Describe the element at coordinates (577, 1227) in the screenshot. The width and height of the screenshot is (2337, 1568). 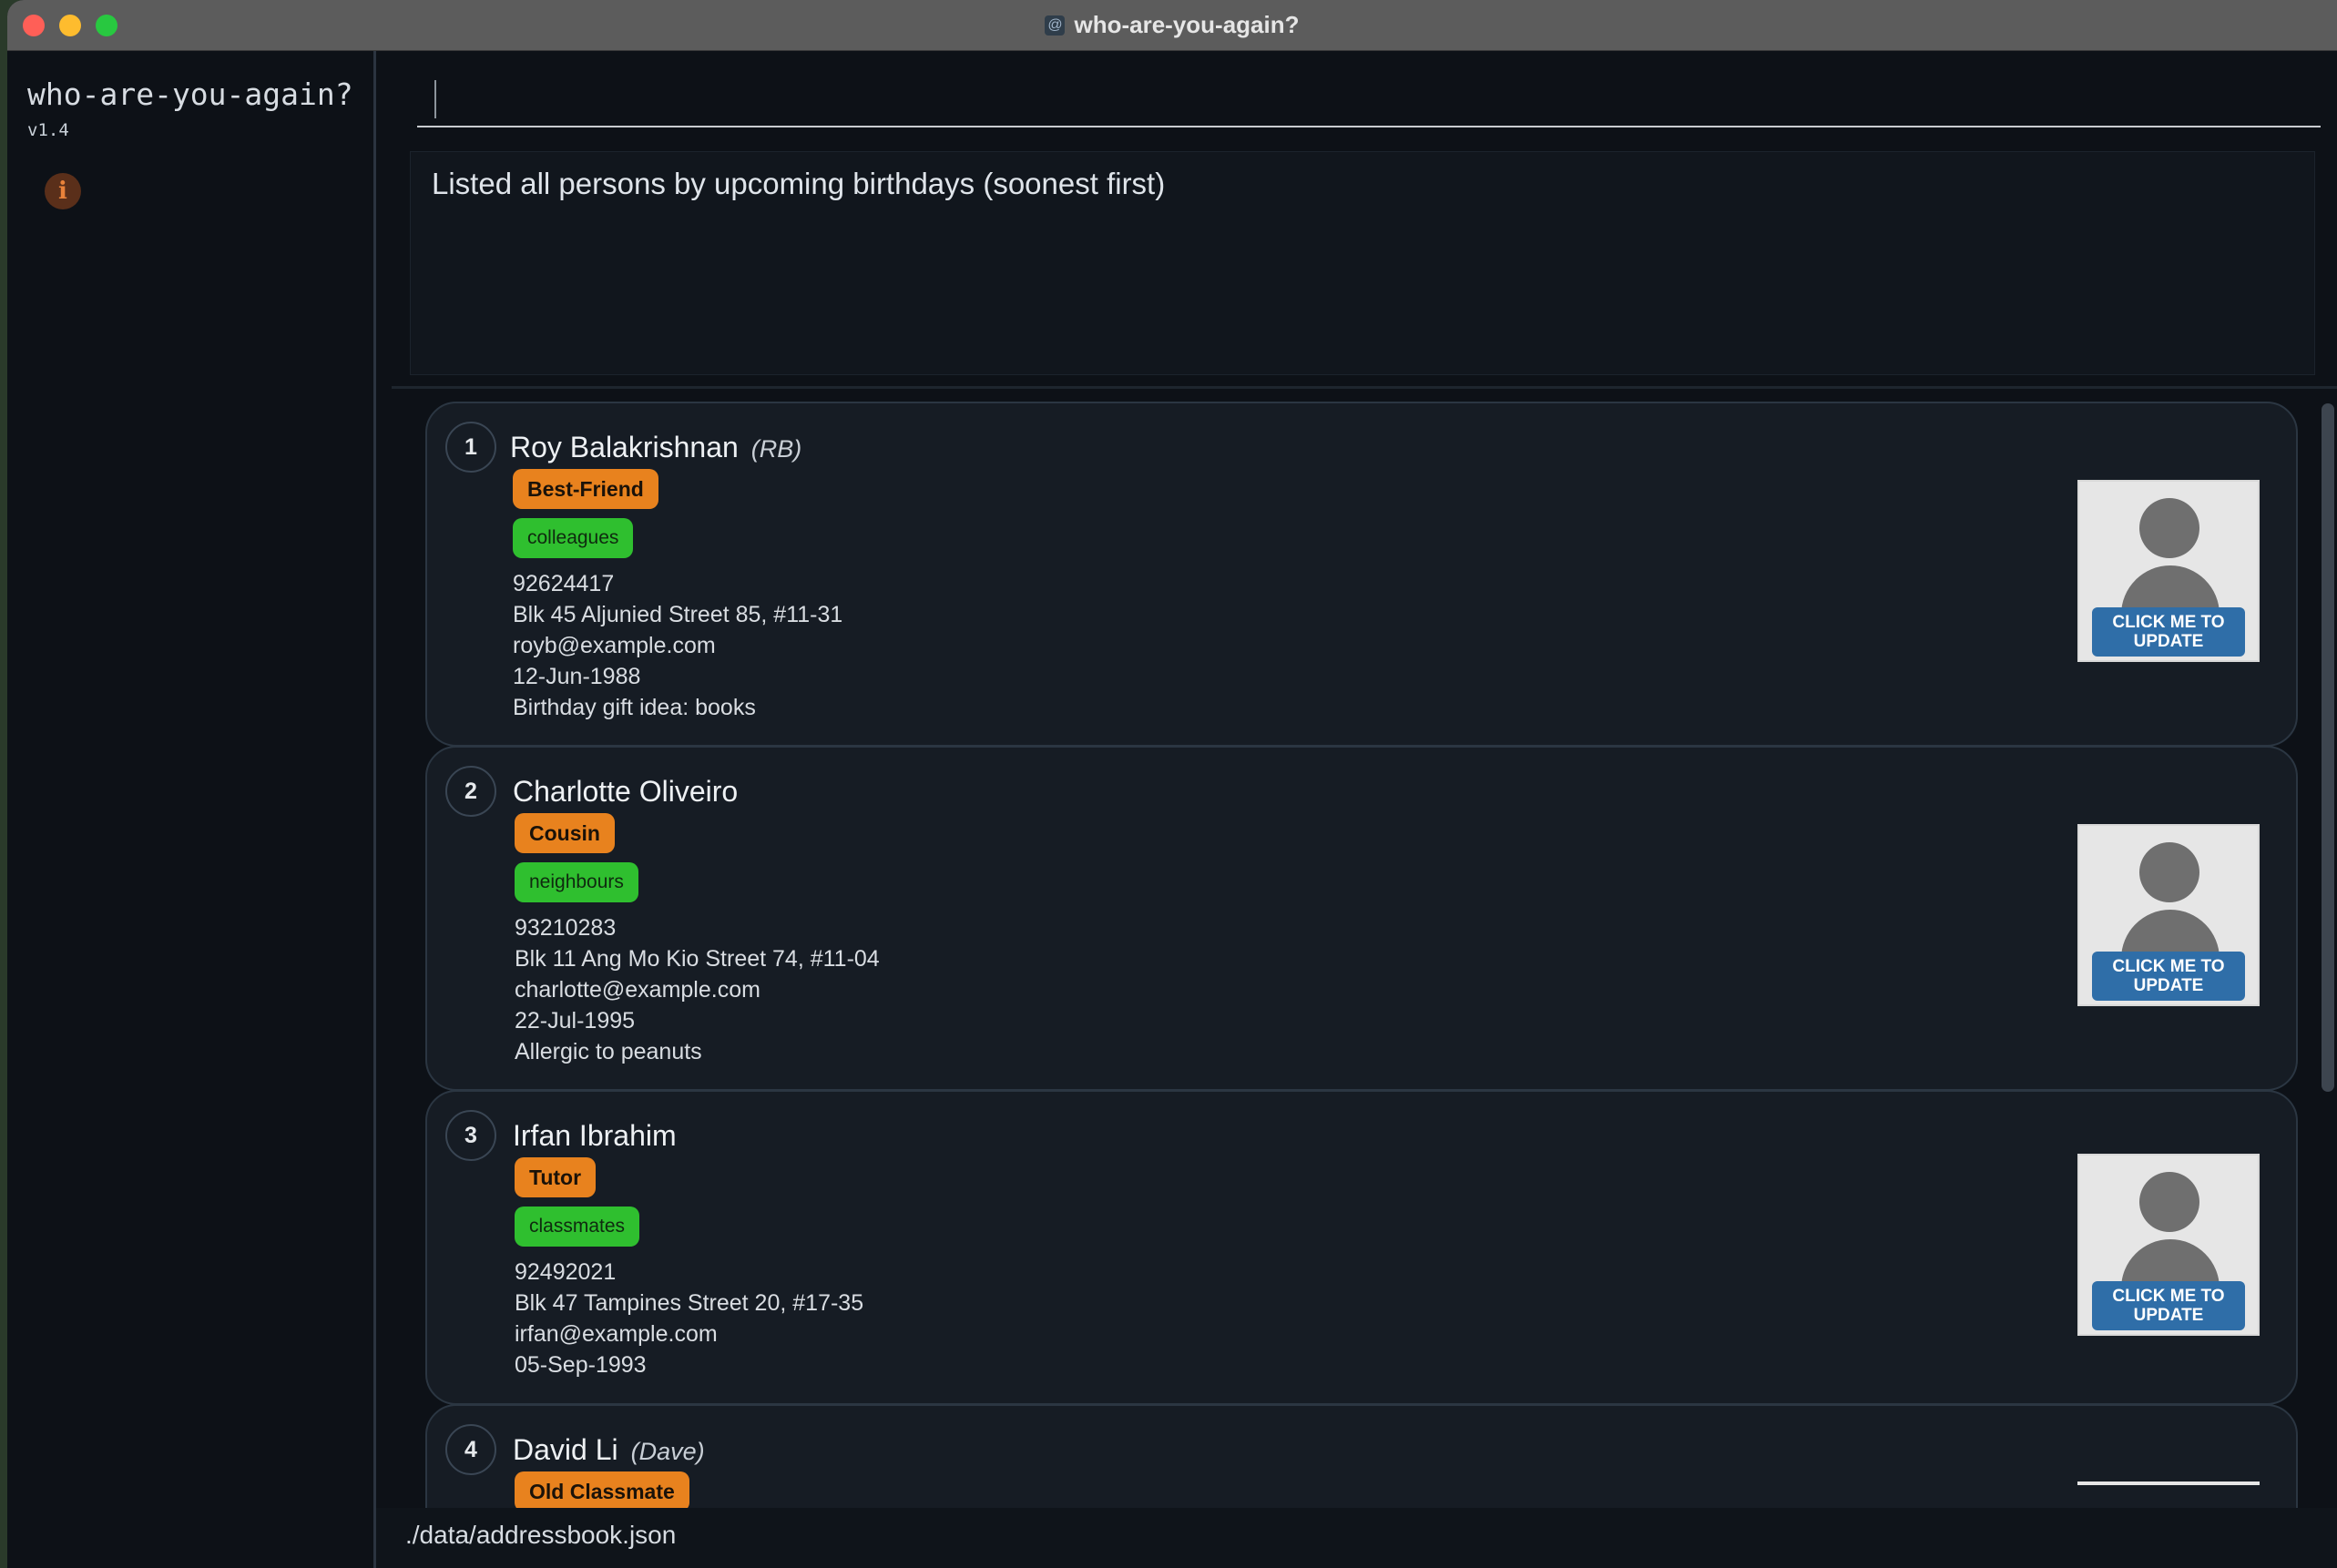
I see `person-tag: classmates` at that location.